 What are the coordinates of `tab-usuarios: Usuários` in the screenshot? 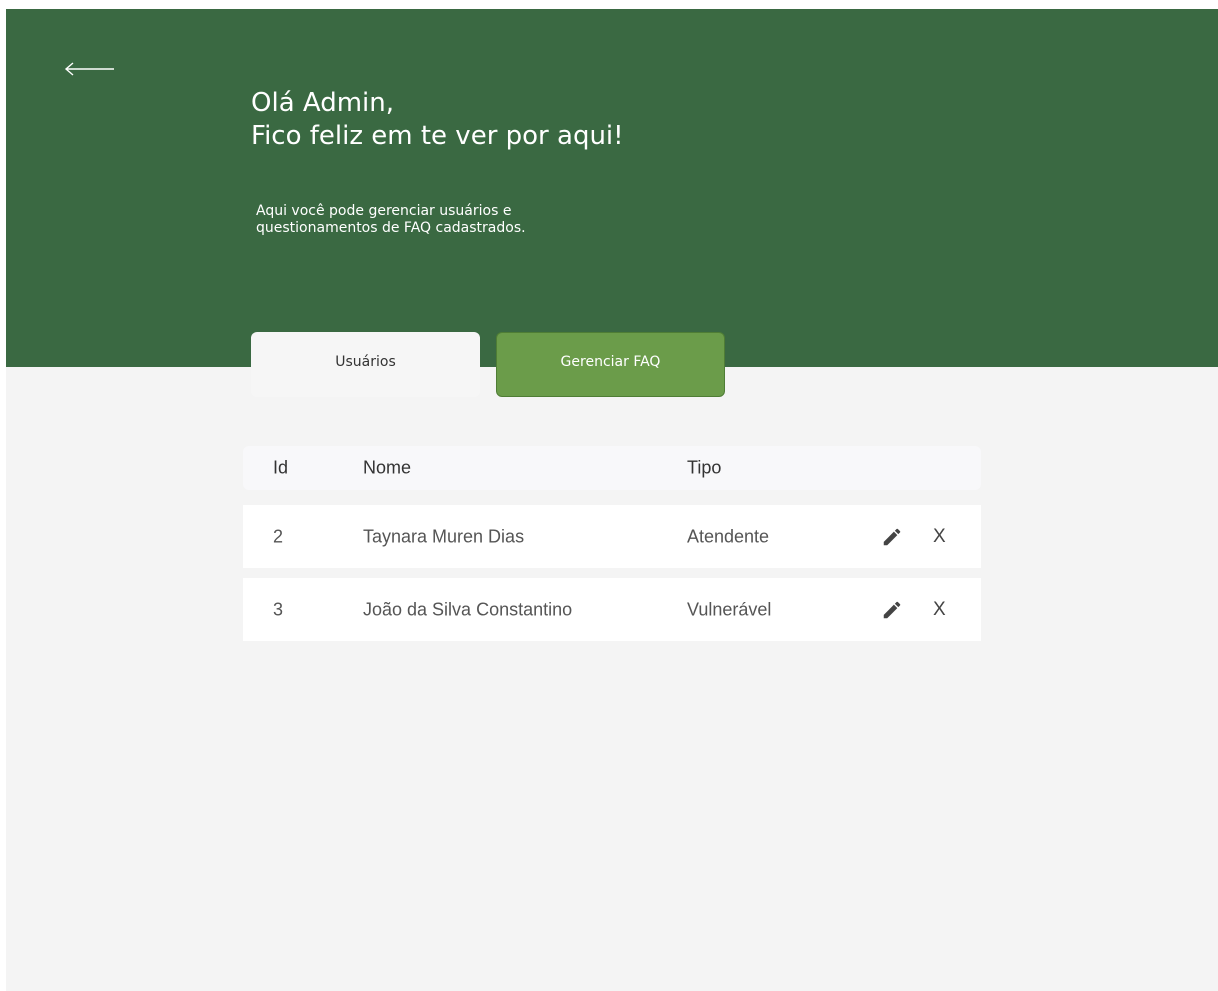 It's located at (365, 364).